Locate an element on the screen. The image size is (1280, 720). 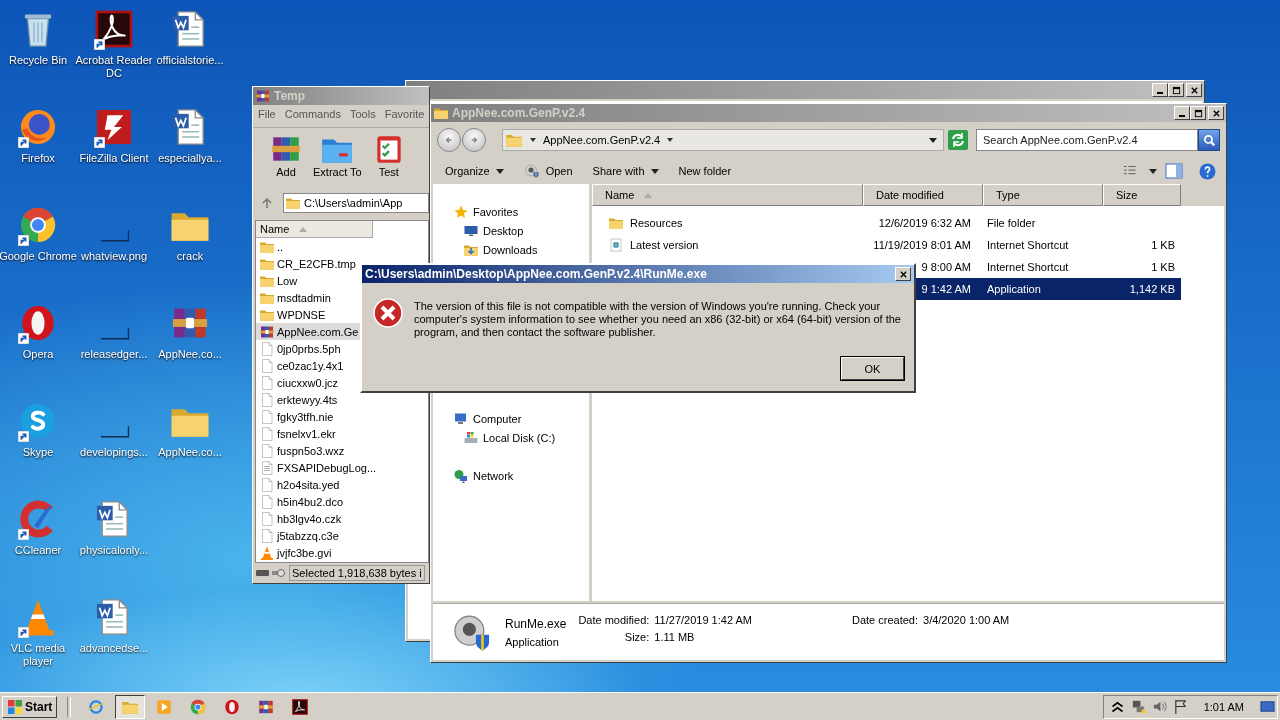
property-label: Date modified: is located at coordinates (614, 620).